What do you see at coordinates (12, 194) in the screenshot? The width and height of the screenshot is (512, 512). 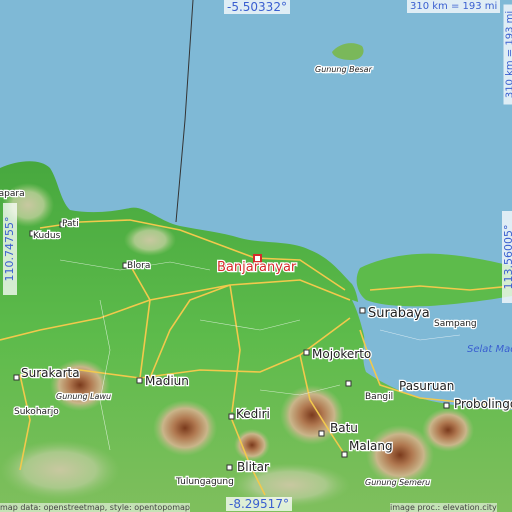 I see `label-japara: Japara` at bounding box center [12, 194].